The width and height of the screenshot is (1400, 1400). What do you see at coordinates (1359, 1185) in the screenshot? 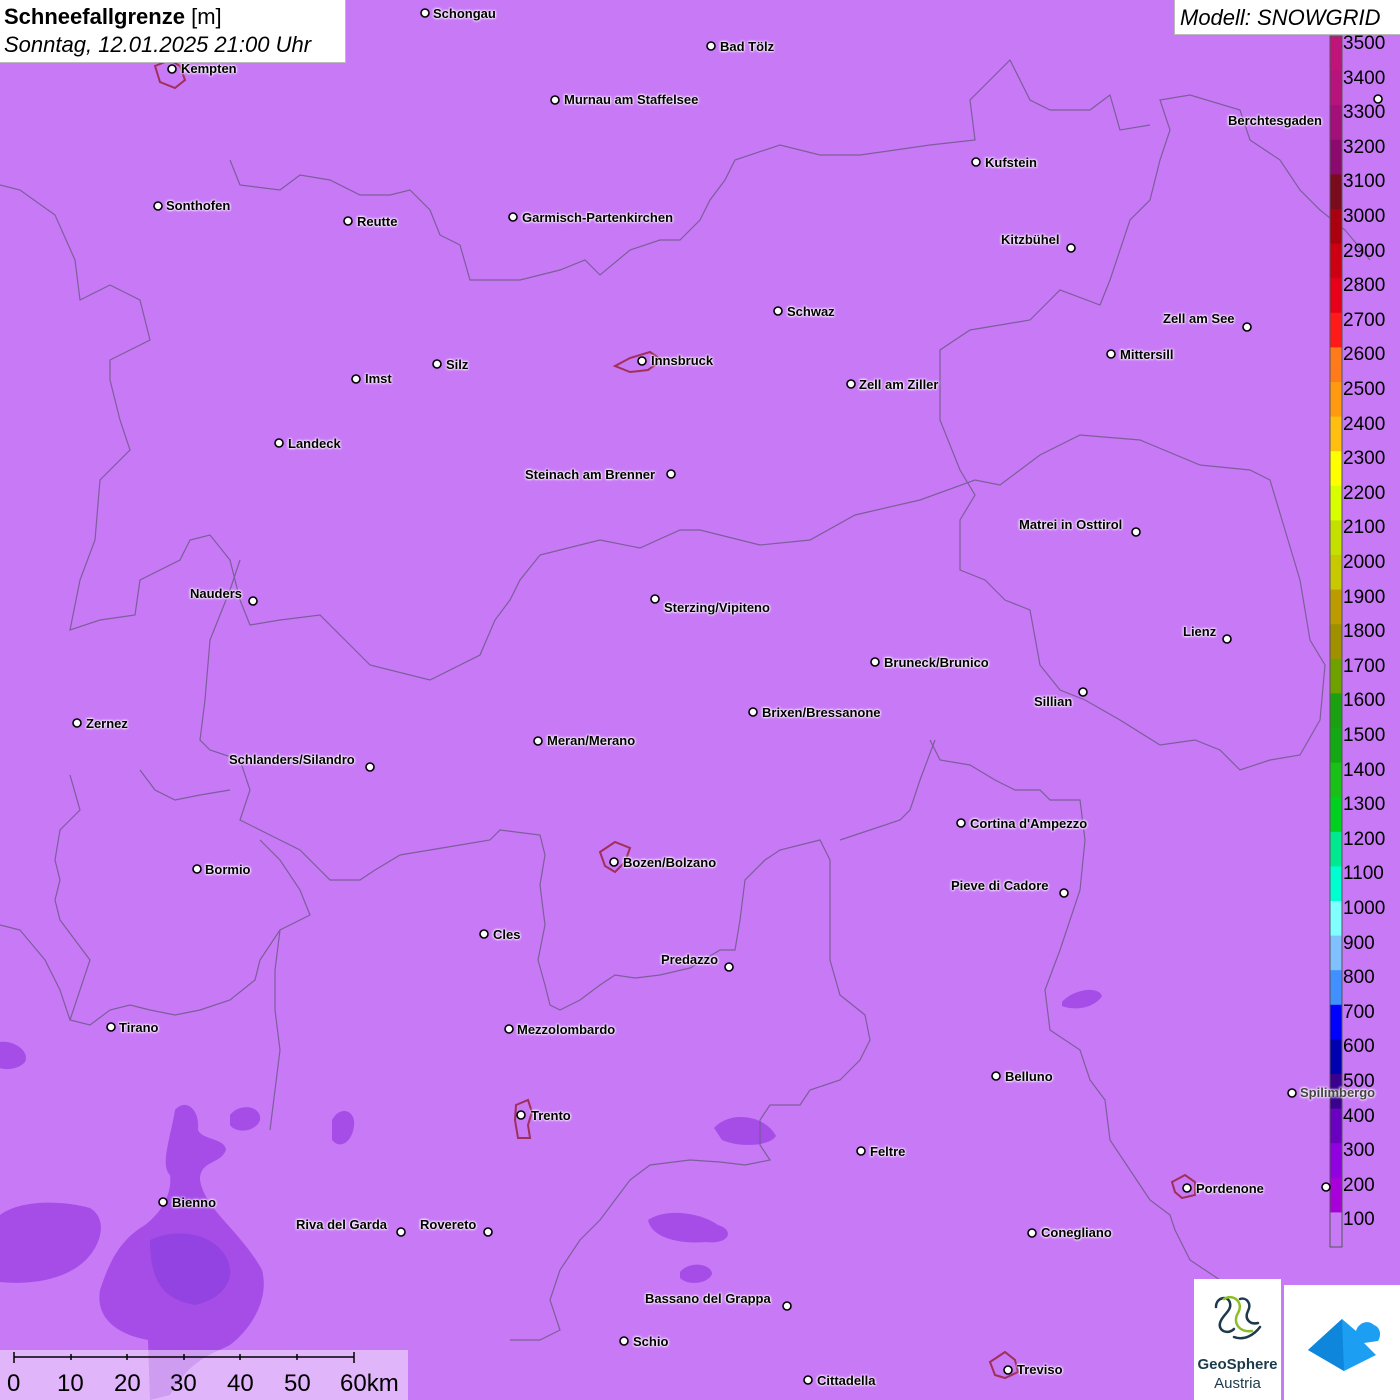
I see `legend-label: 200` at bounding box center [1359, 1185].